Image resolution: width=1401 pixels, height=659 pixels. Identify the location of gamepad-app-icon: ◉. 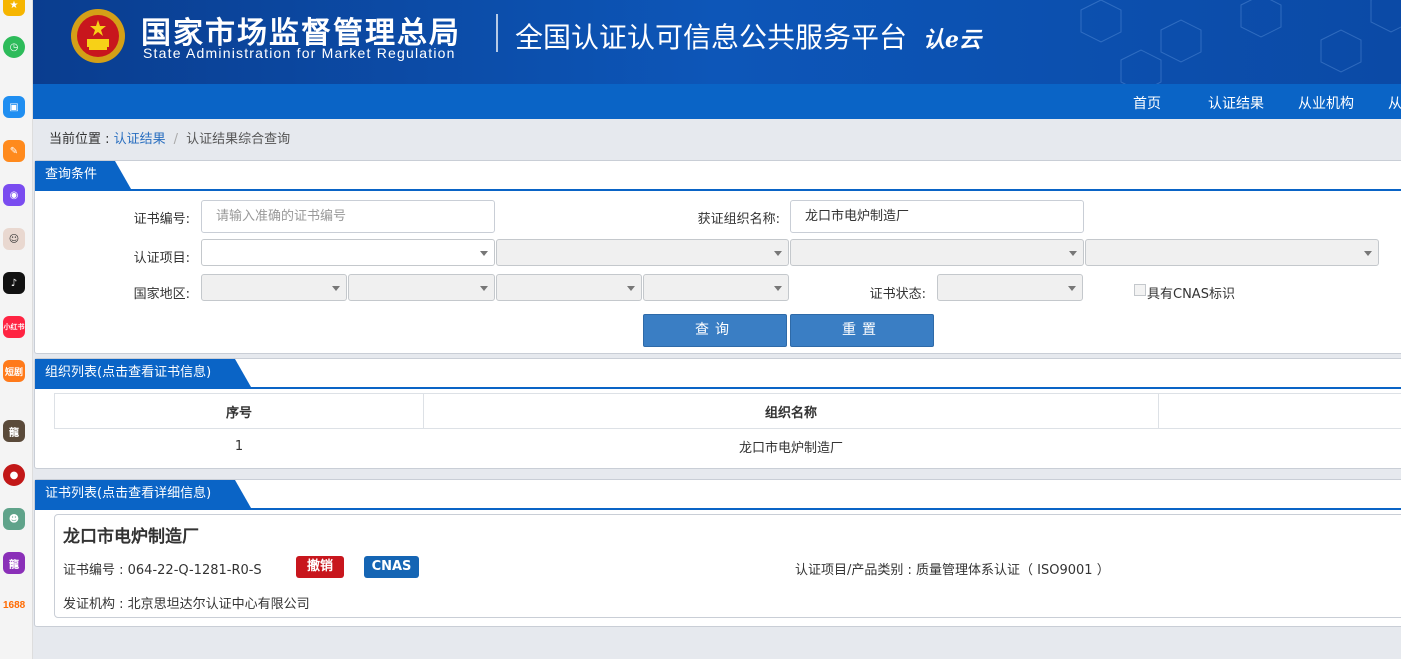
(14, 195).